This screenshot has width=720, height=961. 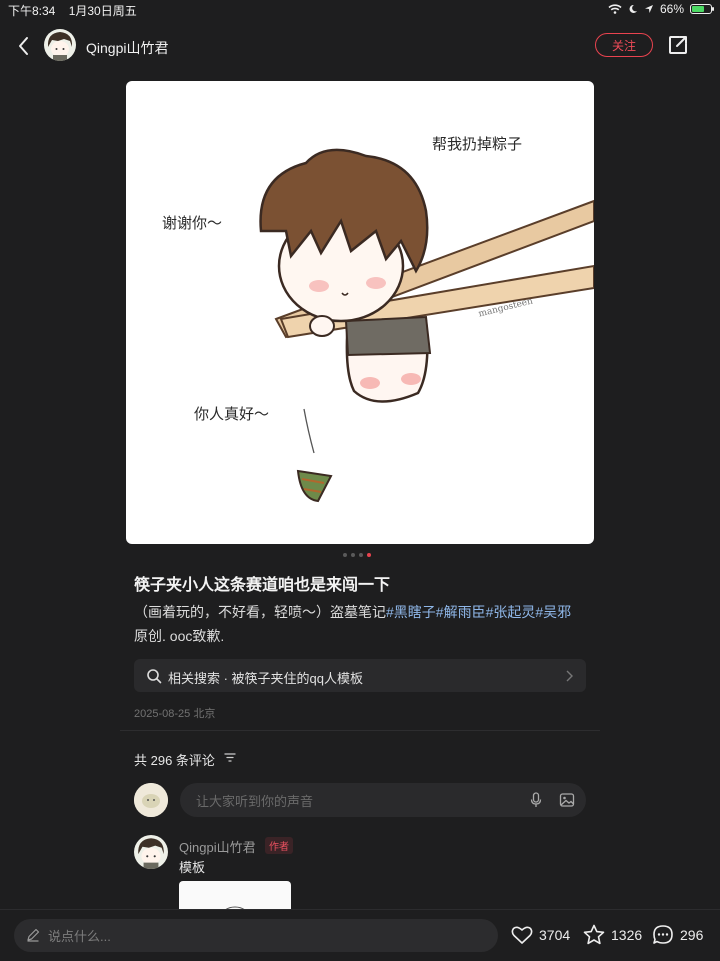 I want to click on favorite-button: 1326, so click(x=612, y=935).